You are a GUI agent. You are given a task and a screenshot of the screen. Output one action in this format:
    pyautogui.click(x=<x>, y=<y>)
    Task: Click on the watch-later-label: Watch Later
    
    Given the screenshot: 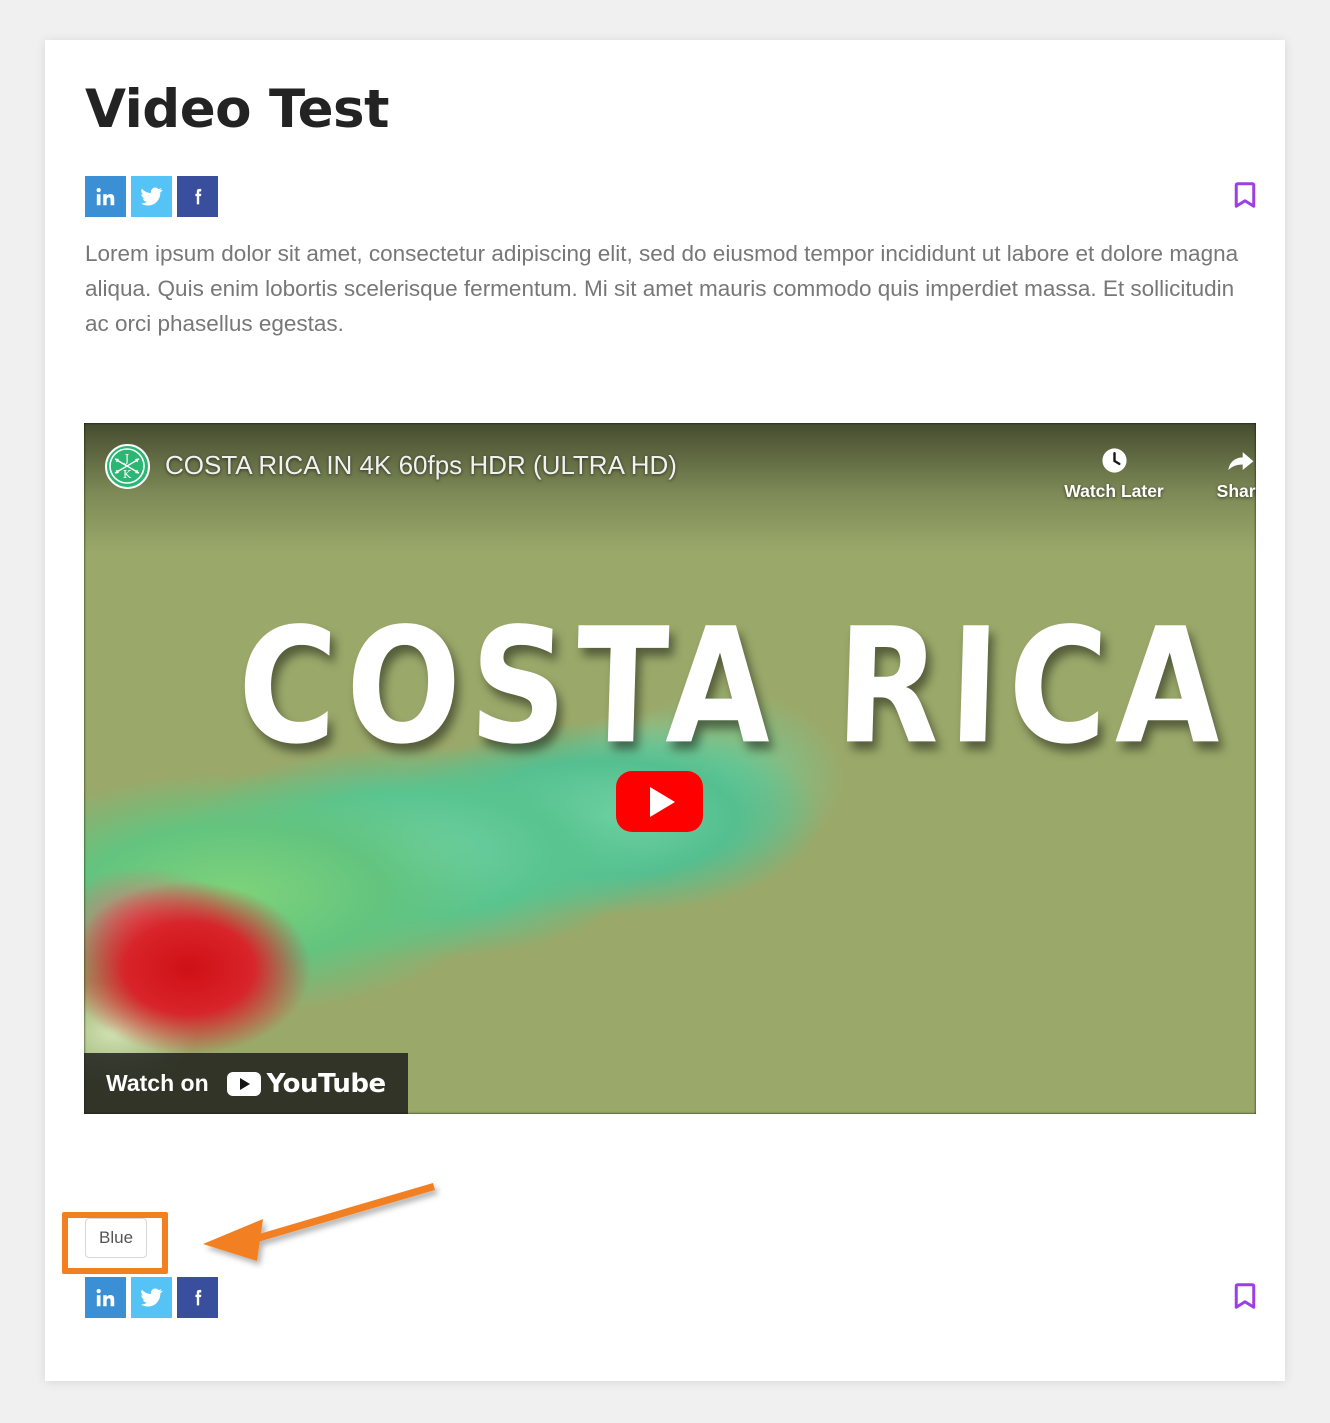 What is the action you would take?
    pyautogui.click(x=1114, y=491)
    